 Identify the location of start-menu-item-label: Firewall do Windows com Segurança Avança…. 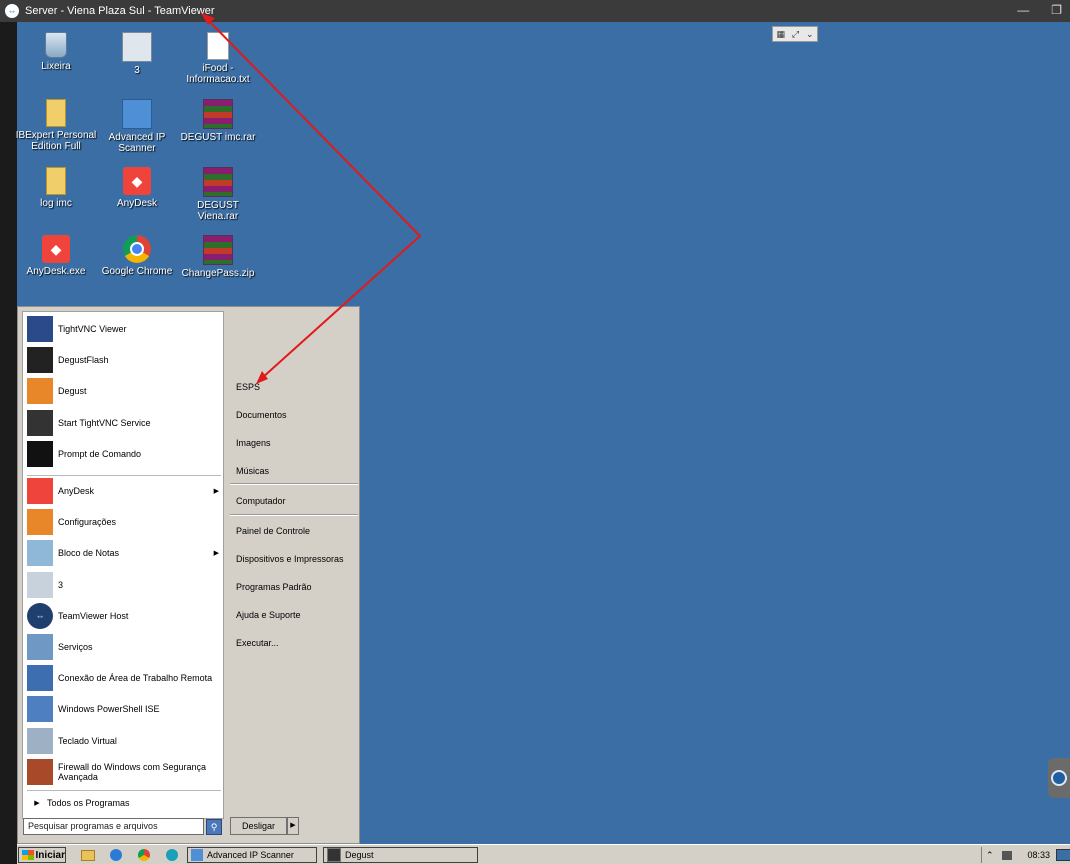
(132, 771).